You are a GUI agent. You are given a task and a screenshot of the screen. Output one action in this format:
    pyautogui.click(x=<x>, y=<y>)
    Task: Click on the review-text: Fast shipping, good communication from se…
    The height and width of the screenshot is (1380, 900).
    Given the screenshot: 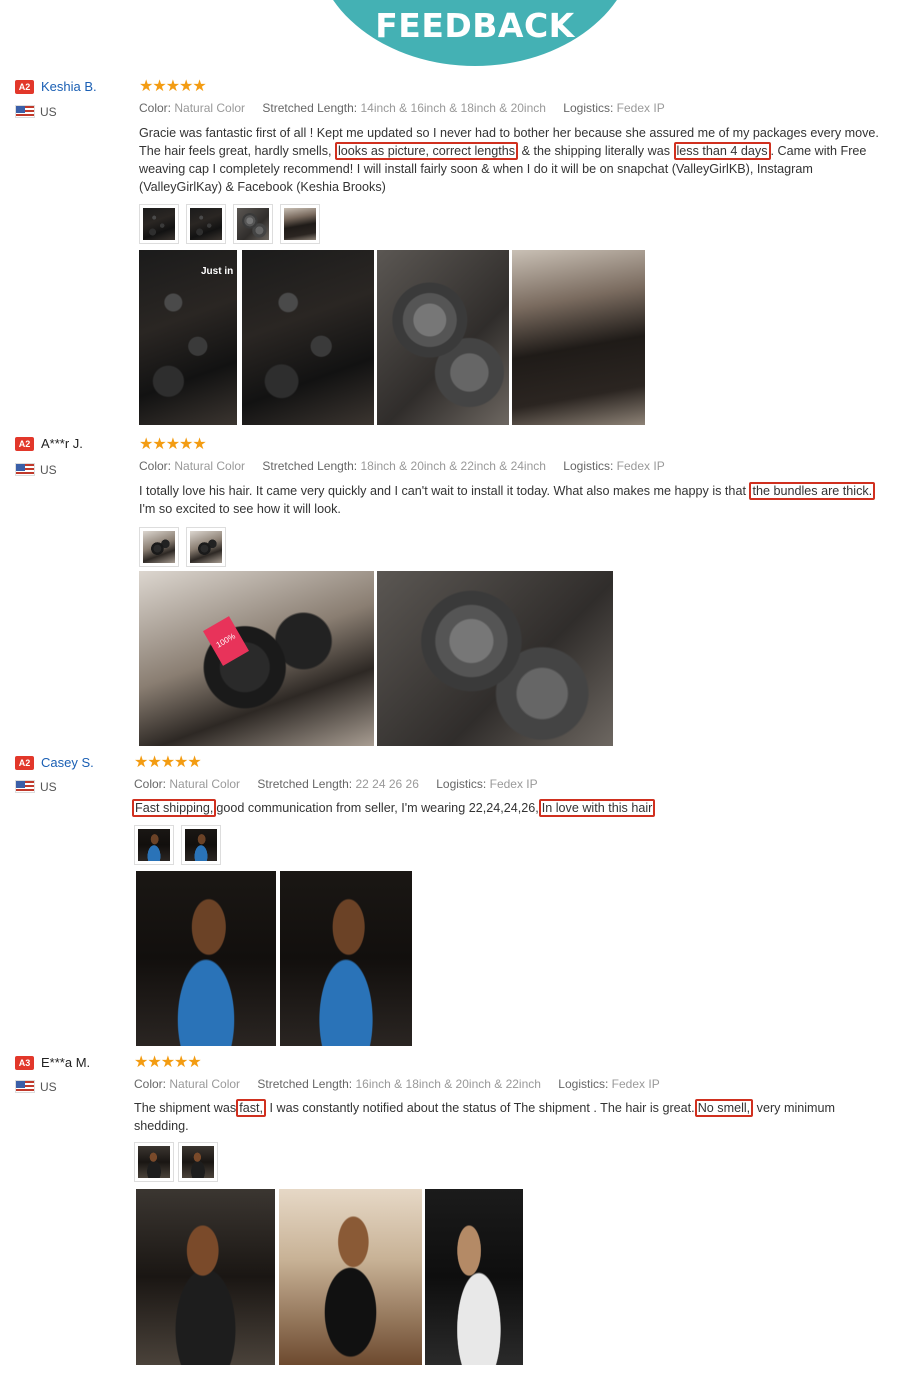 What is the action you would take?
    pyautogui.click(x=482, y=808)
    